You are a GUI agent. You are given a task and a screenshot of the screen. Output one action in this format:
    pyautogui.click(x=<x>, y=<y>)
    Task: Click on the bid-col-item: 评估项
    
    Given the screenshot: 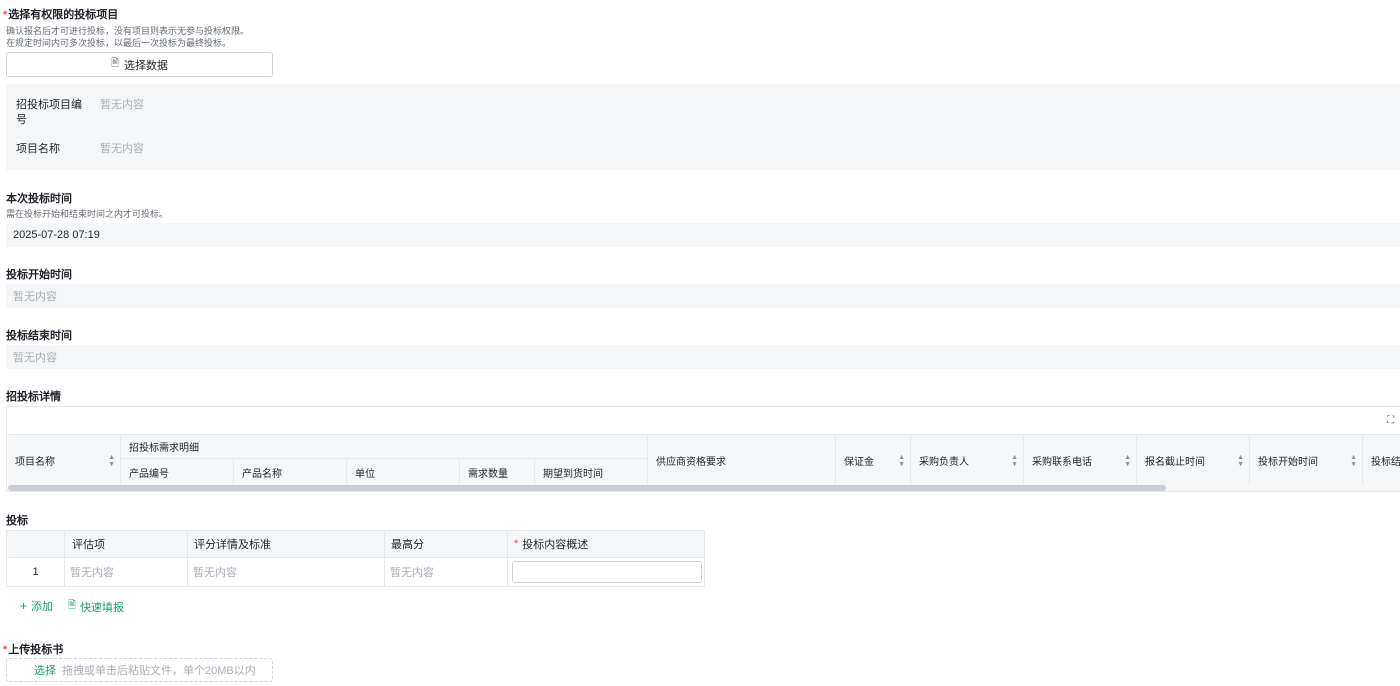 What is the action you would take?
    pyautogui.click(x=126, y=544)
    